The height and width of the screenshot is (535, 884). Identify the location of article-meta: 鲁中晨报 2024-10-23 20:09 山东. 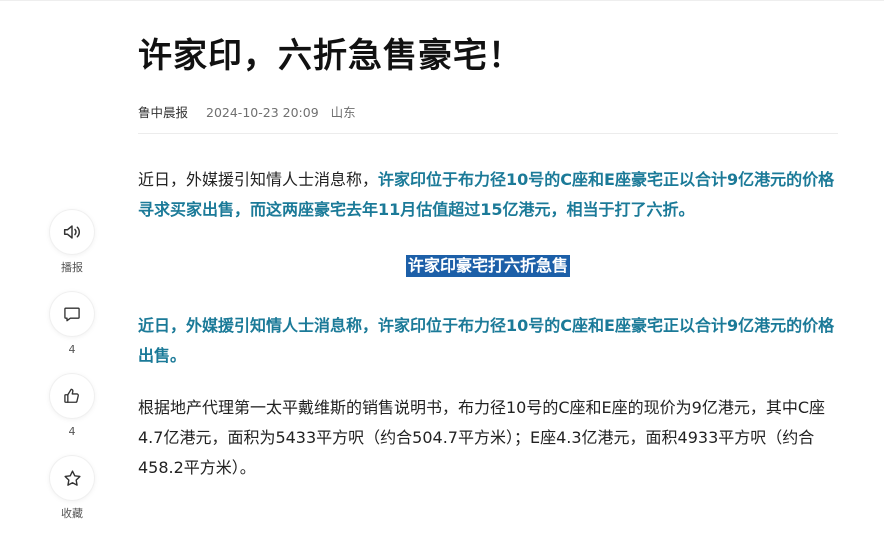
(488, 113).